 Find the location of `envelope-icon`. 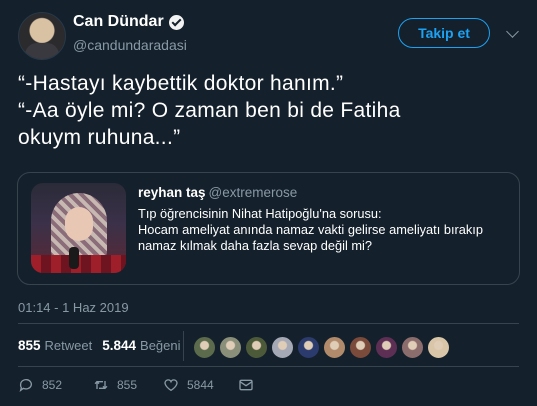

envelope-icon is located at coordinates (246, 385).